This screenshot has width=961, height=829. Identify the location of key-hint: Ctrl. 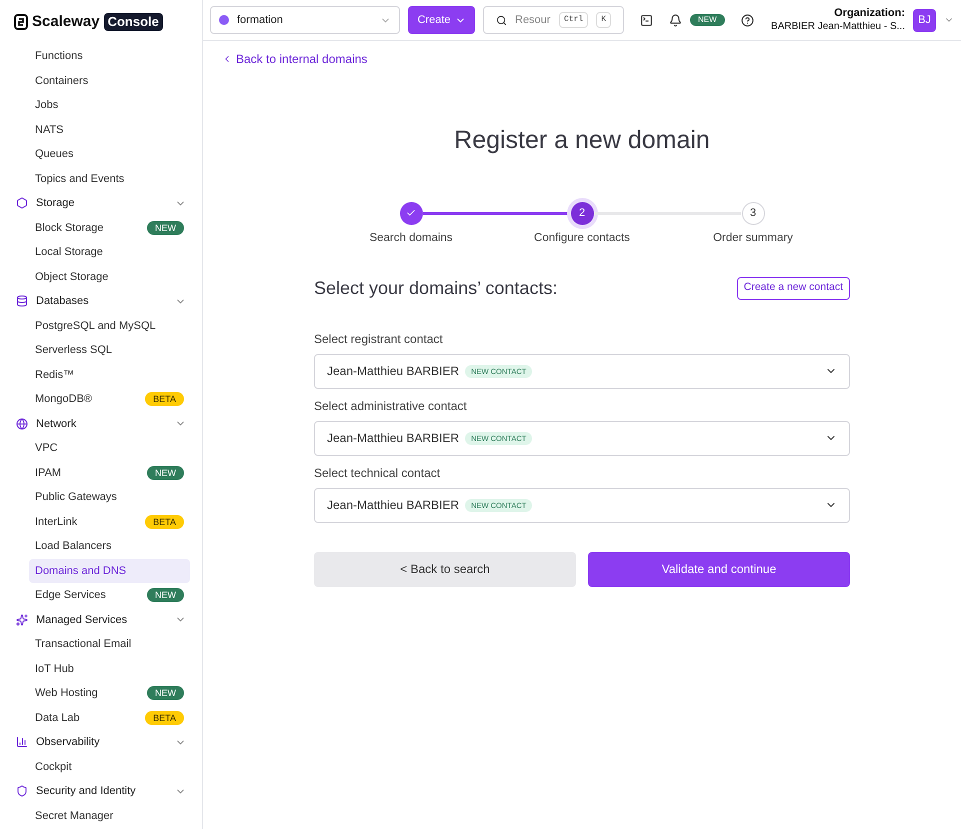
(573, 20).